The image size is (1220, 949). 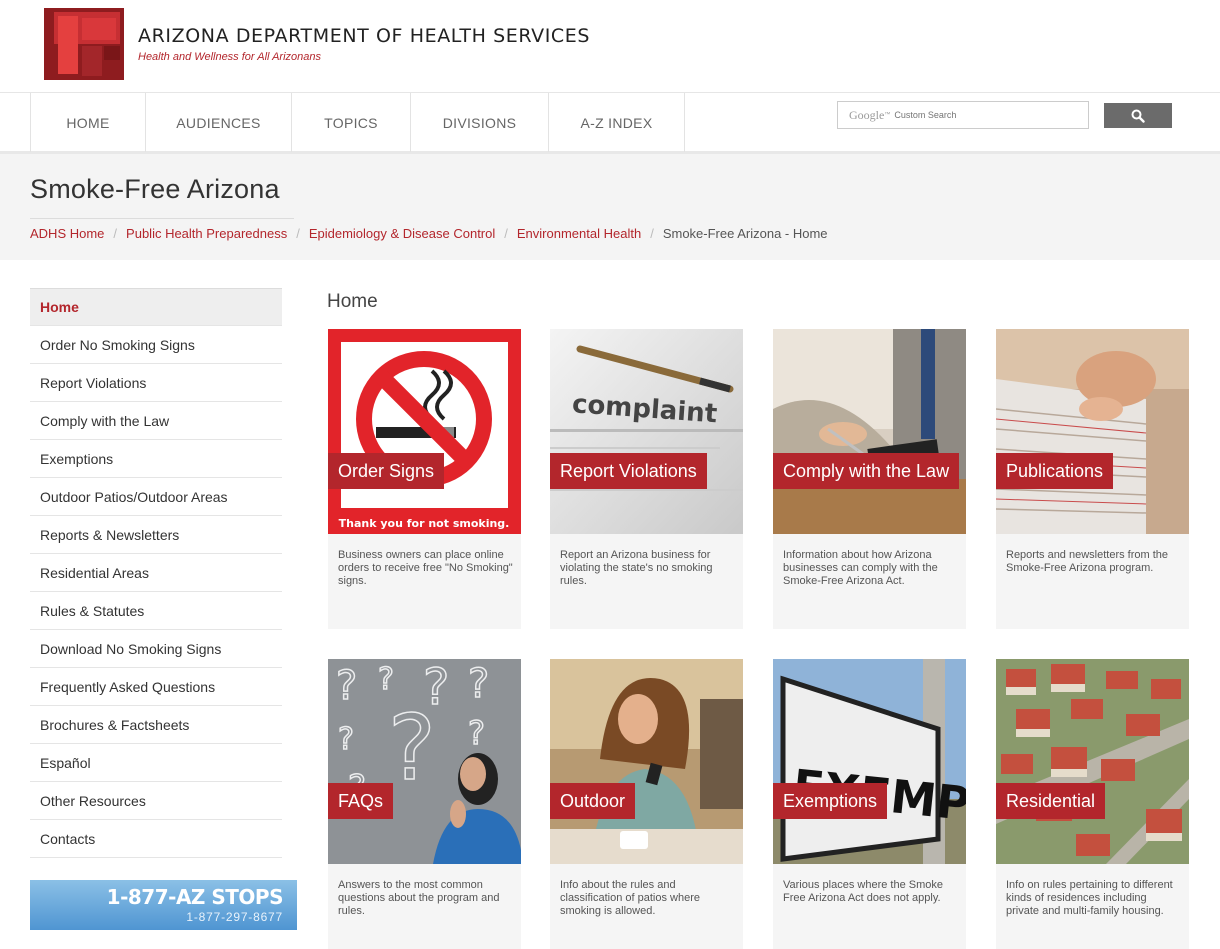 I want to click on org-name: ARIZONA DEPARTMENT OF HEALTH SERVICES, so click(x=364, y=36).